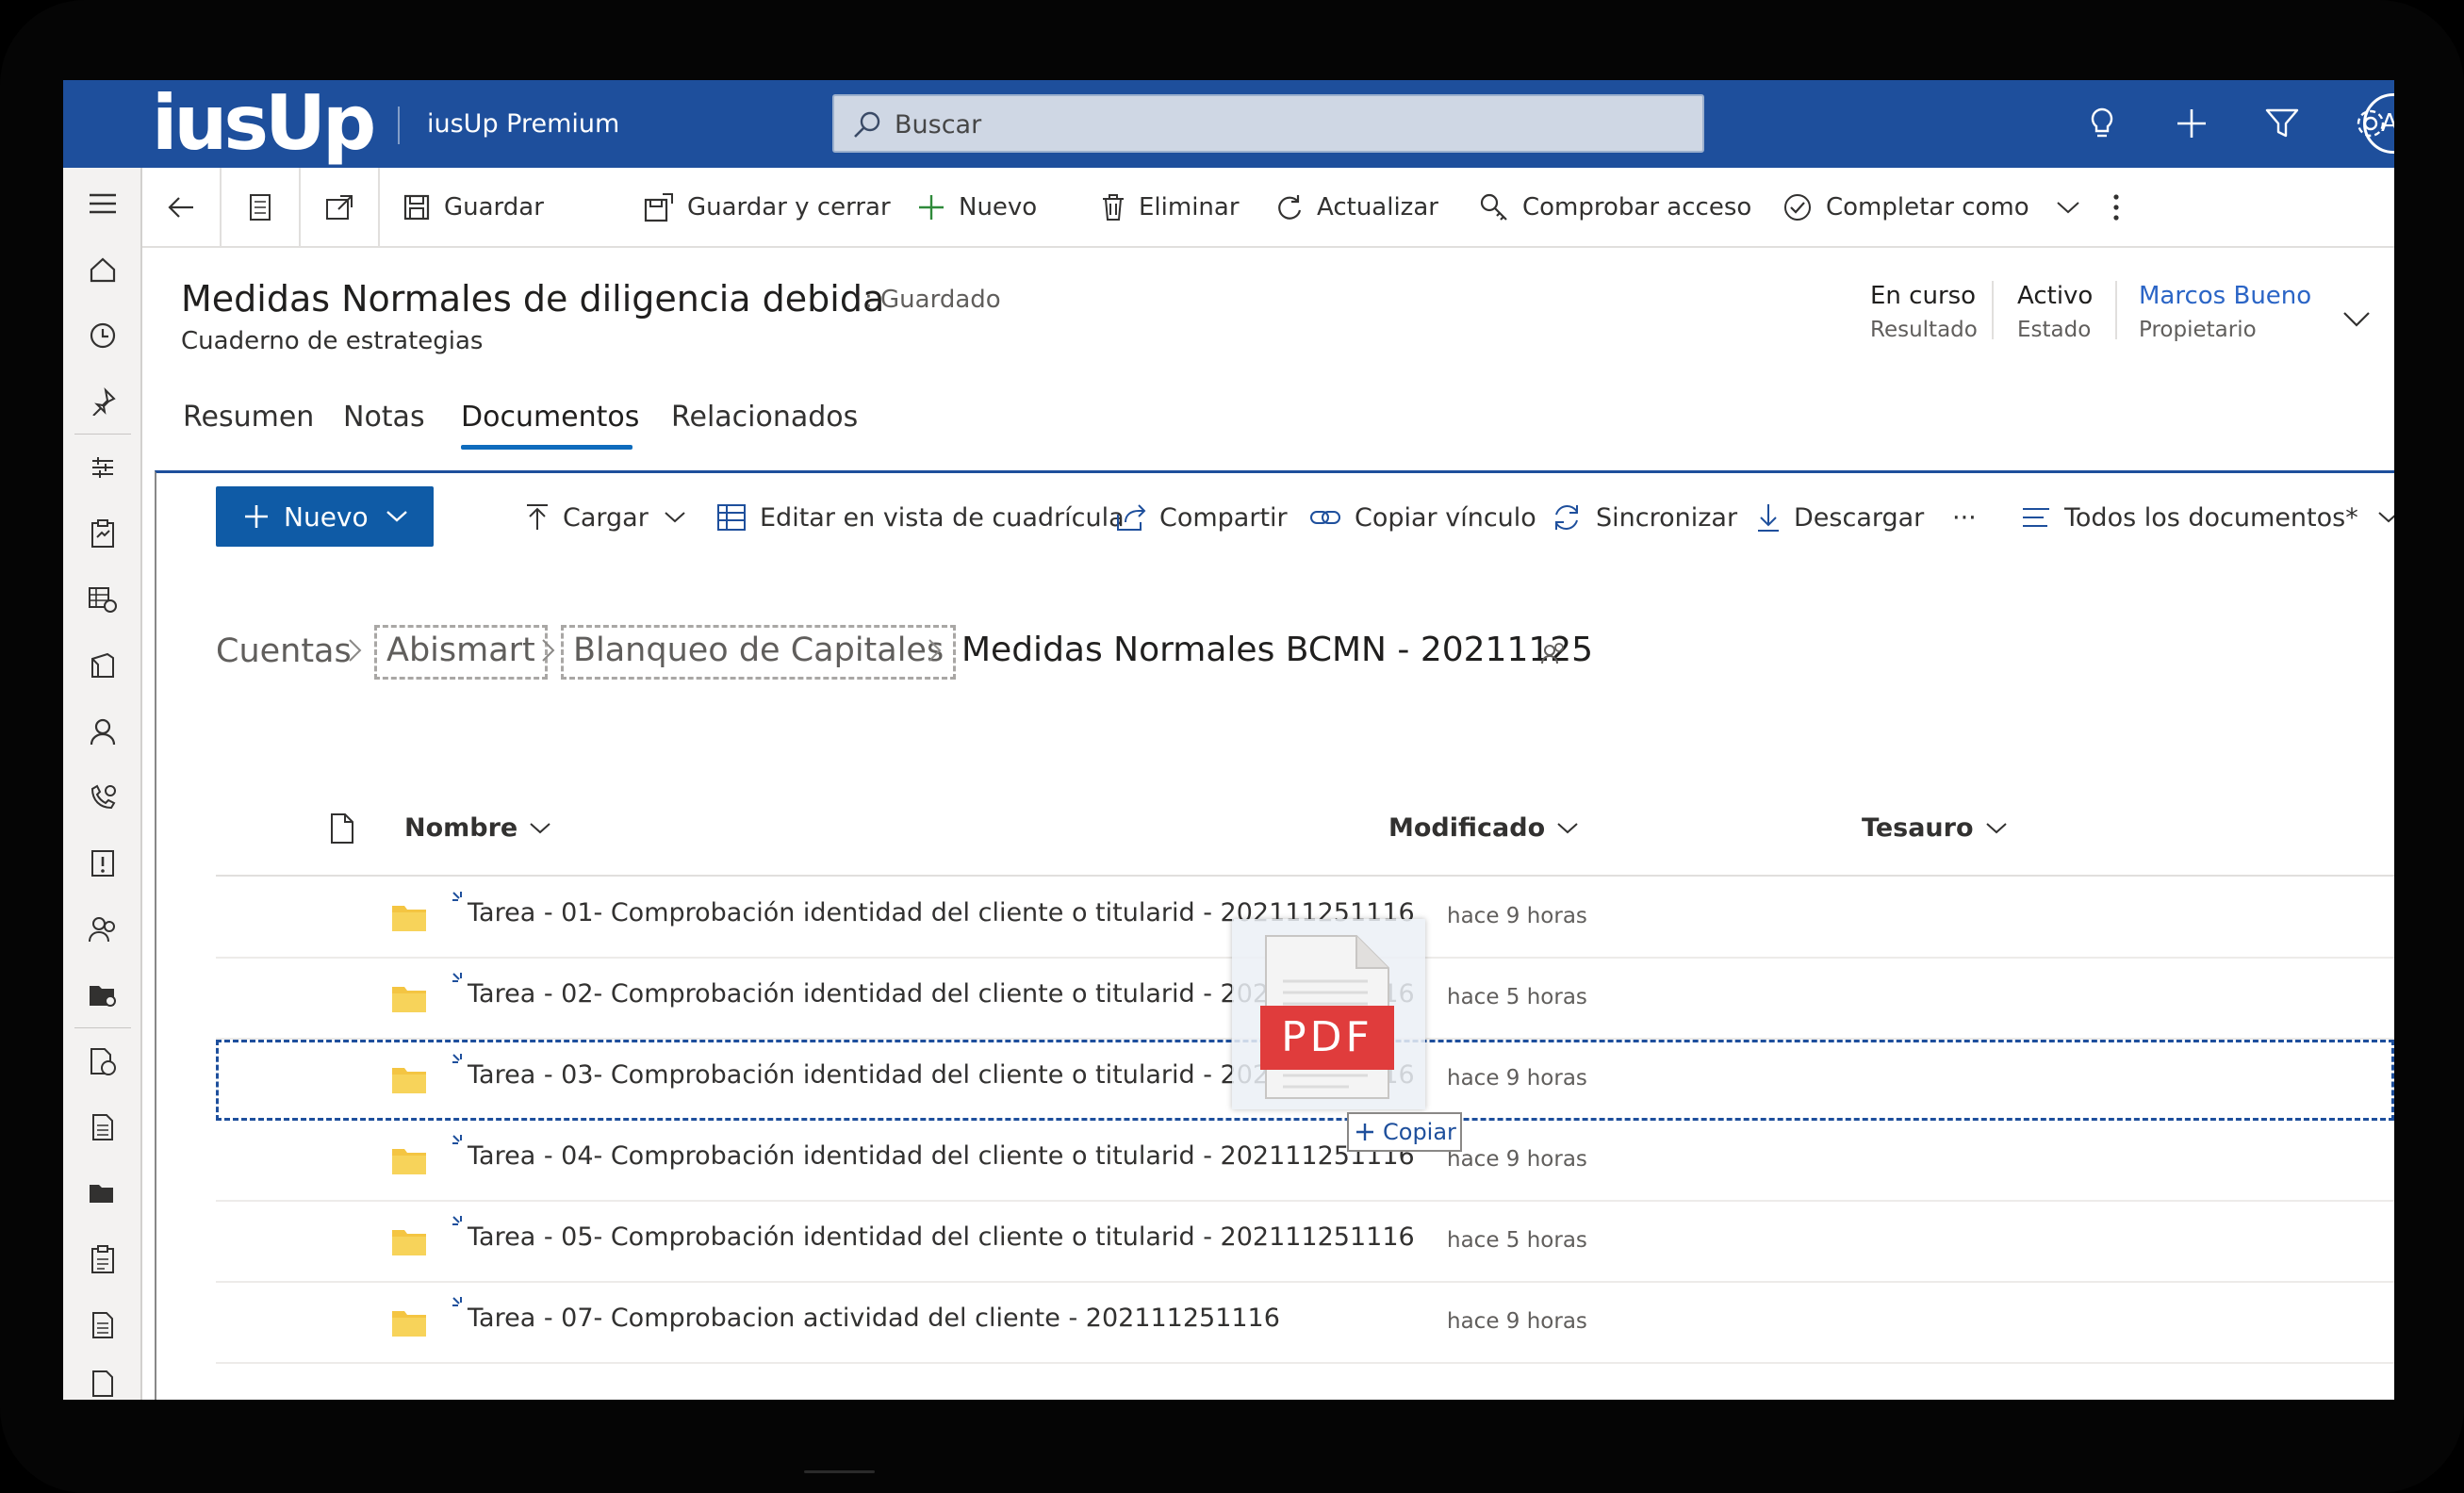 The width and height of the screenshot is (2464, 1493). Describe the element at coordinates (384, 417) in the screenshot. I see `tab-notes: Notas` at that location.